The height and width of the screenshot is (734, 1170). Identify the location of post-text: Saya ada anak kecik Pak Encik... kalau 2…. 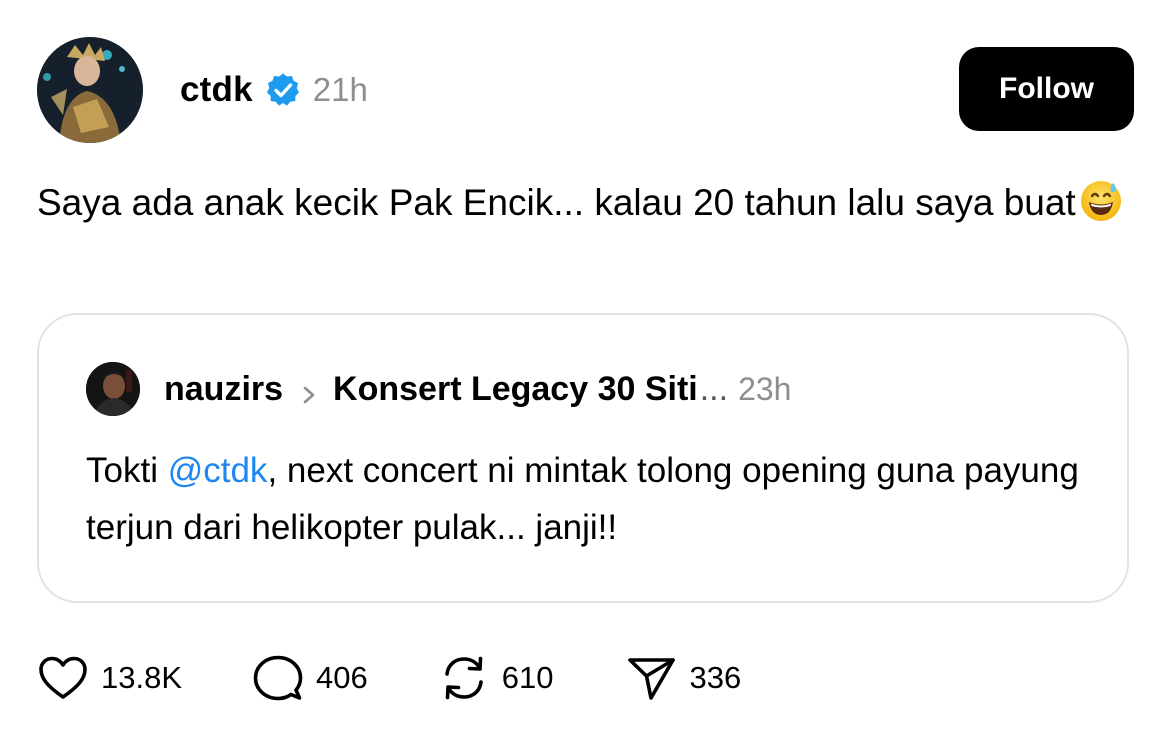
(556, 202).